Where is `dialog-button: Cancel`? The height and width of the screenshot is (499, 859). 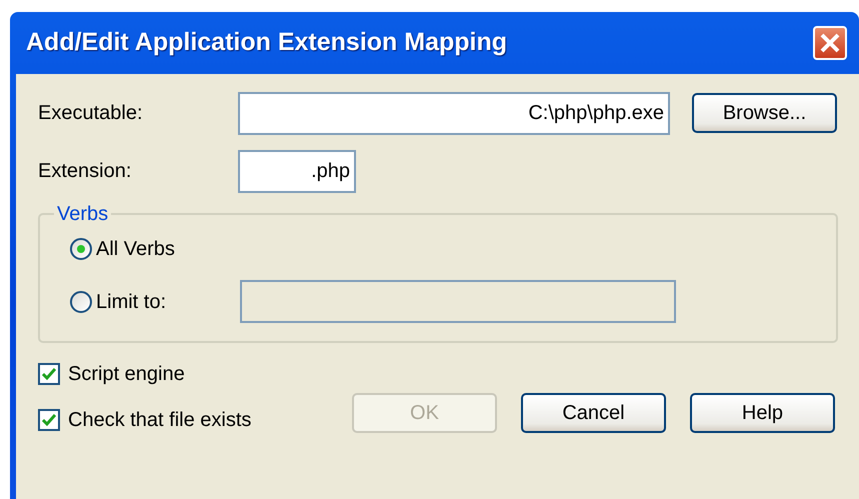 dialog-button: Cancel is located at coordinates (593, 413).